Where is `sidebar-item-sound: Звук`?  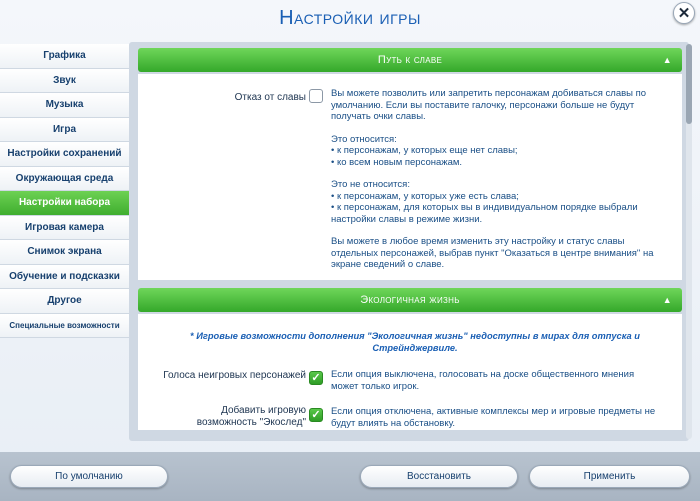 sidebar-item-sound: Звук is located at coordinates (64, 80).